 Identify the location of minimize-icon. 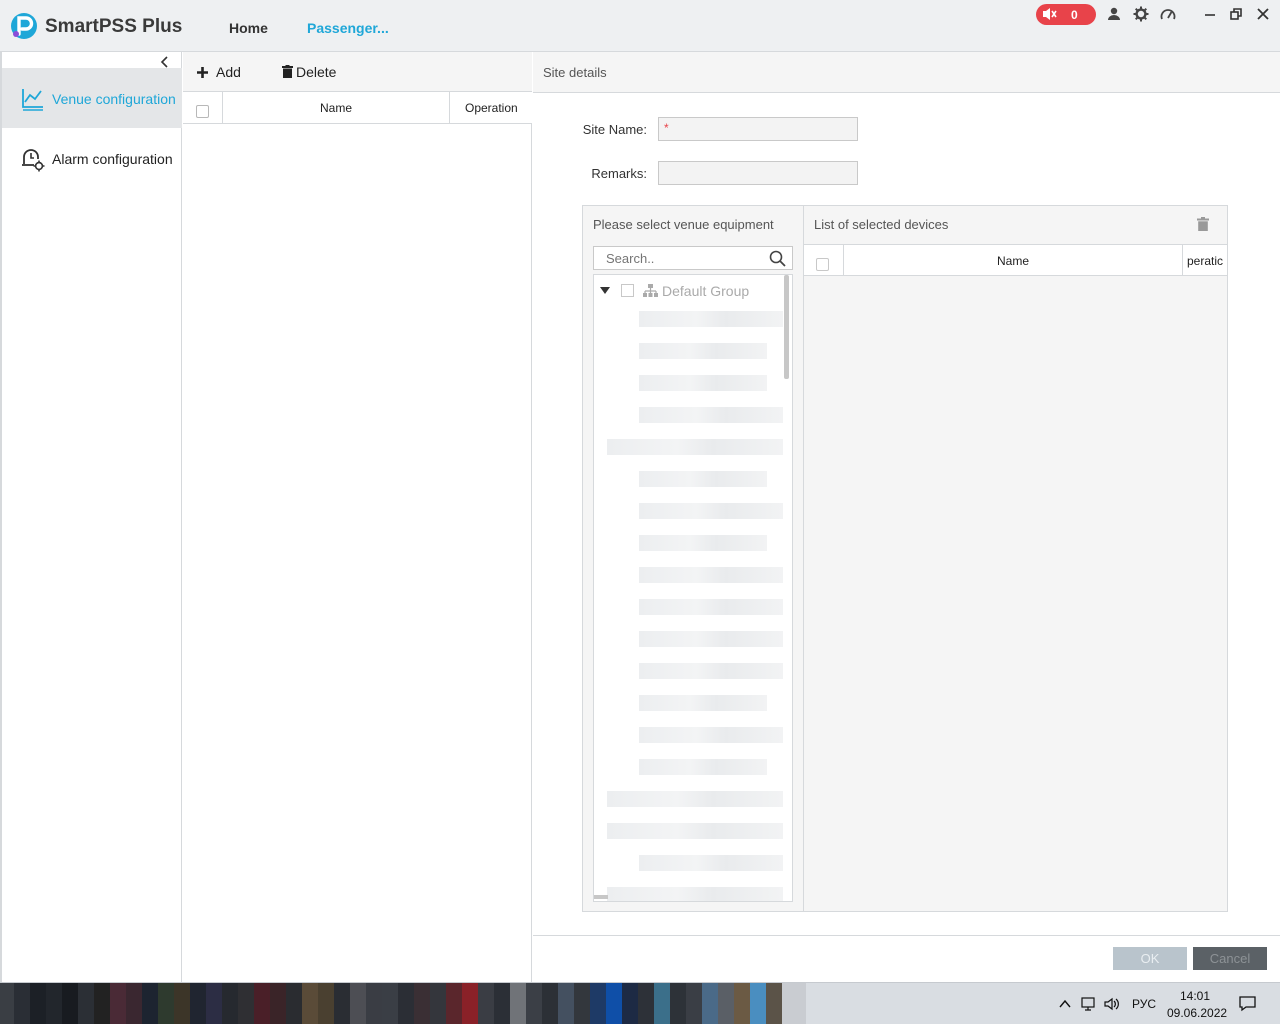
(1210, 14).